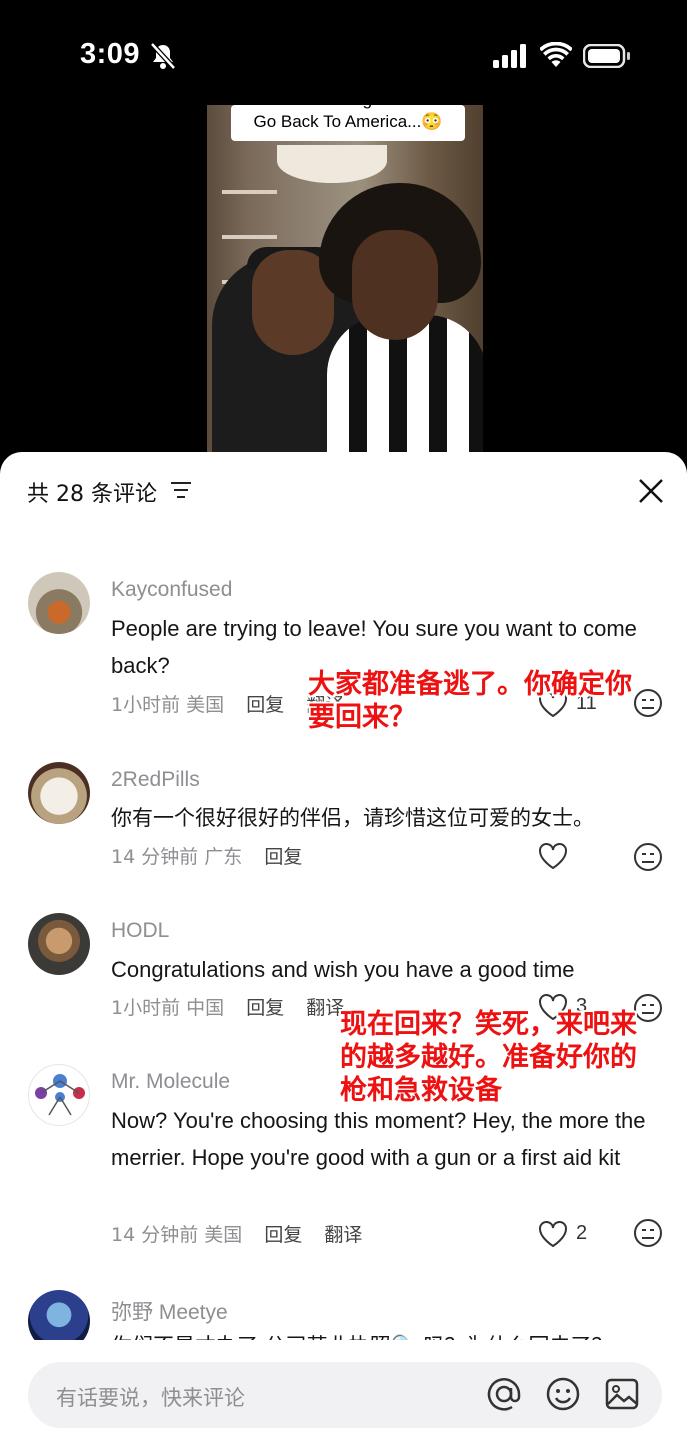 The image size is (687, 1447). What do you see at coordinates (155, 780) in the screenshot?
I see `comment-username: 2RedPills` at bounding box center [155, 780].